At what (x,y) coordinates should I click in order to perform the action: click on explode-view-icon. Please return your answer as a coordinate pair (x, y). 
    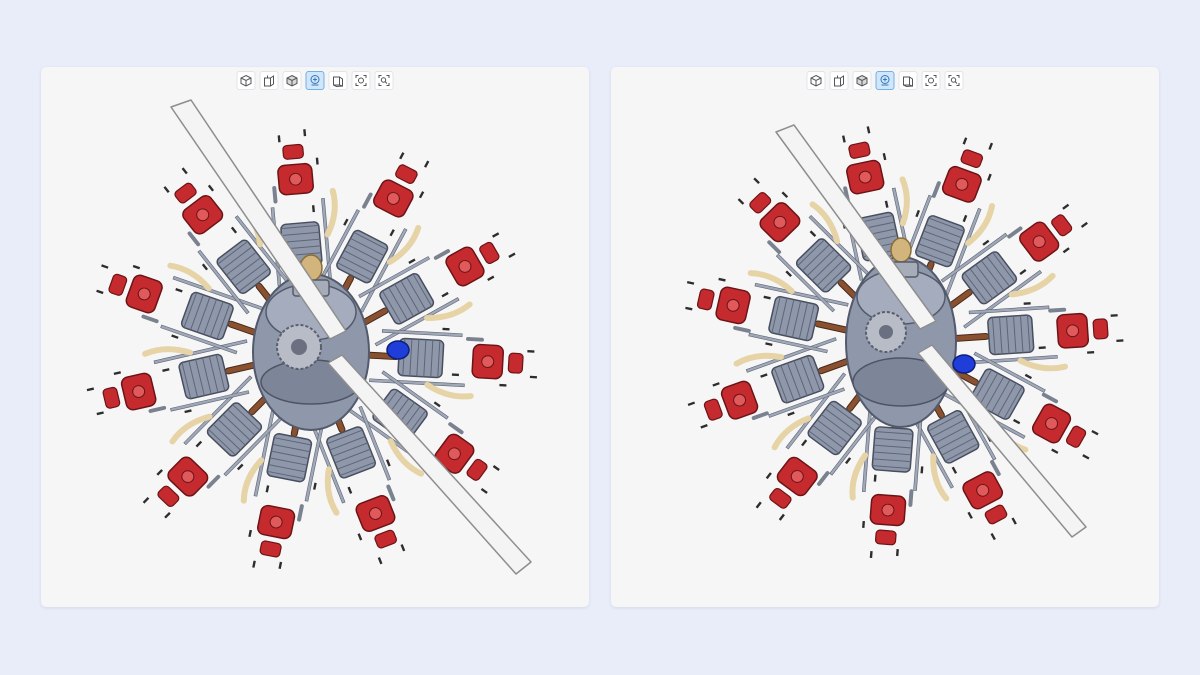
    Looking at the image, I should click on (885, 80).